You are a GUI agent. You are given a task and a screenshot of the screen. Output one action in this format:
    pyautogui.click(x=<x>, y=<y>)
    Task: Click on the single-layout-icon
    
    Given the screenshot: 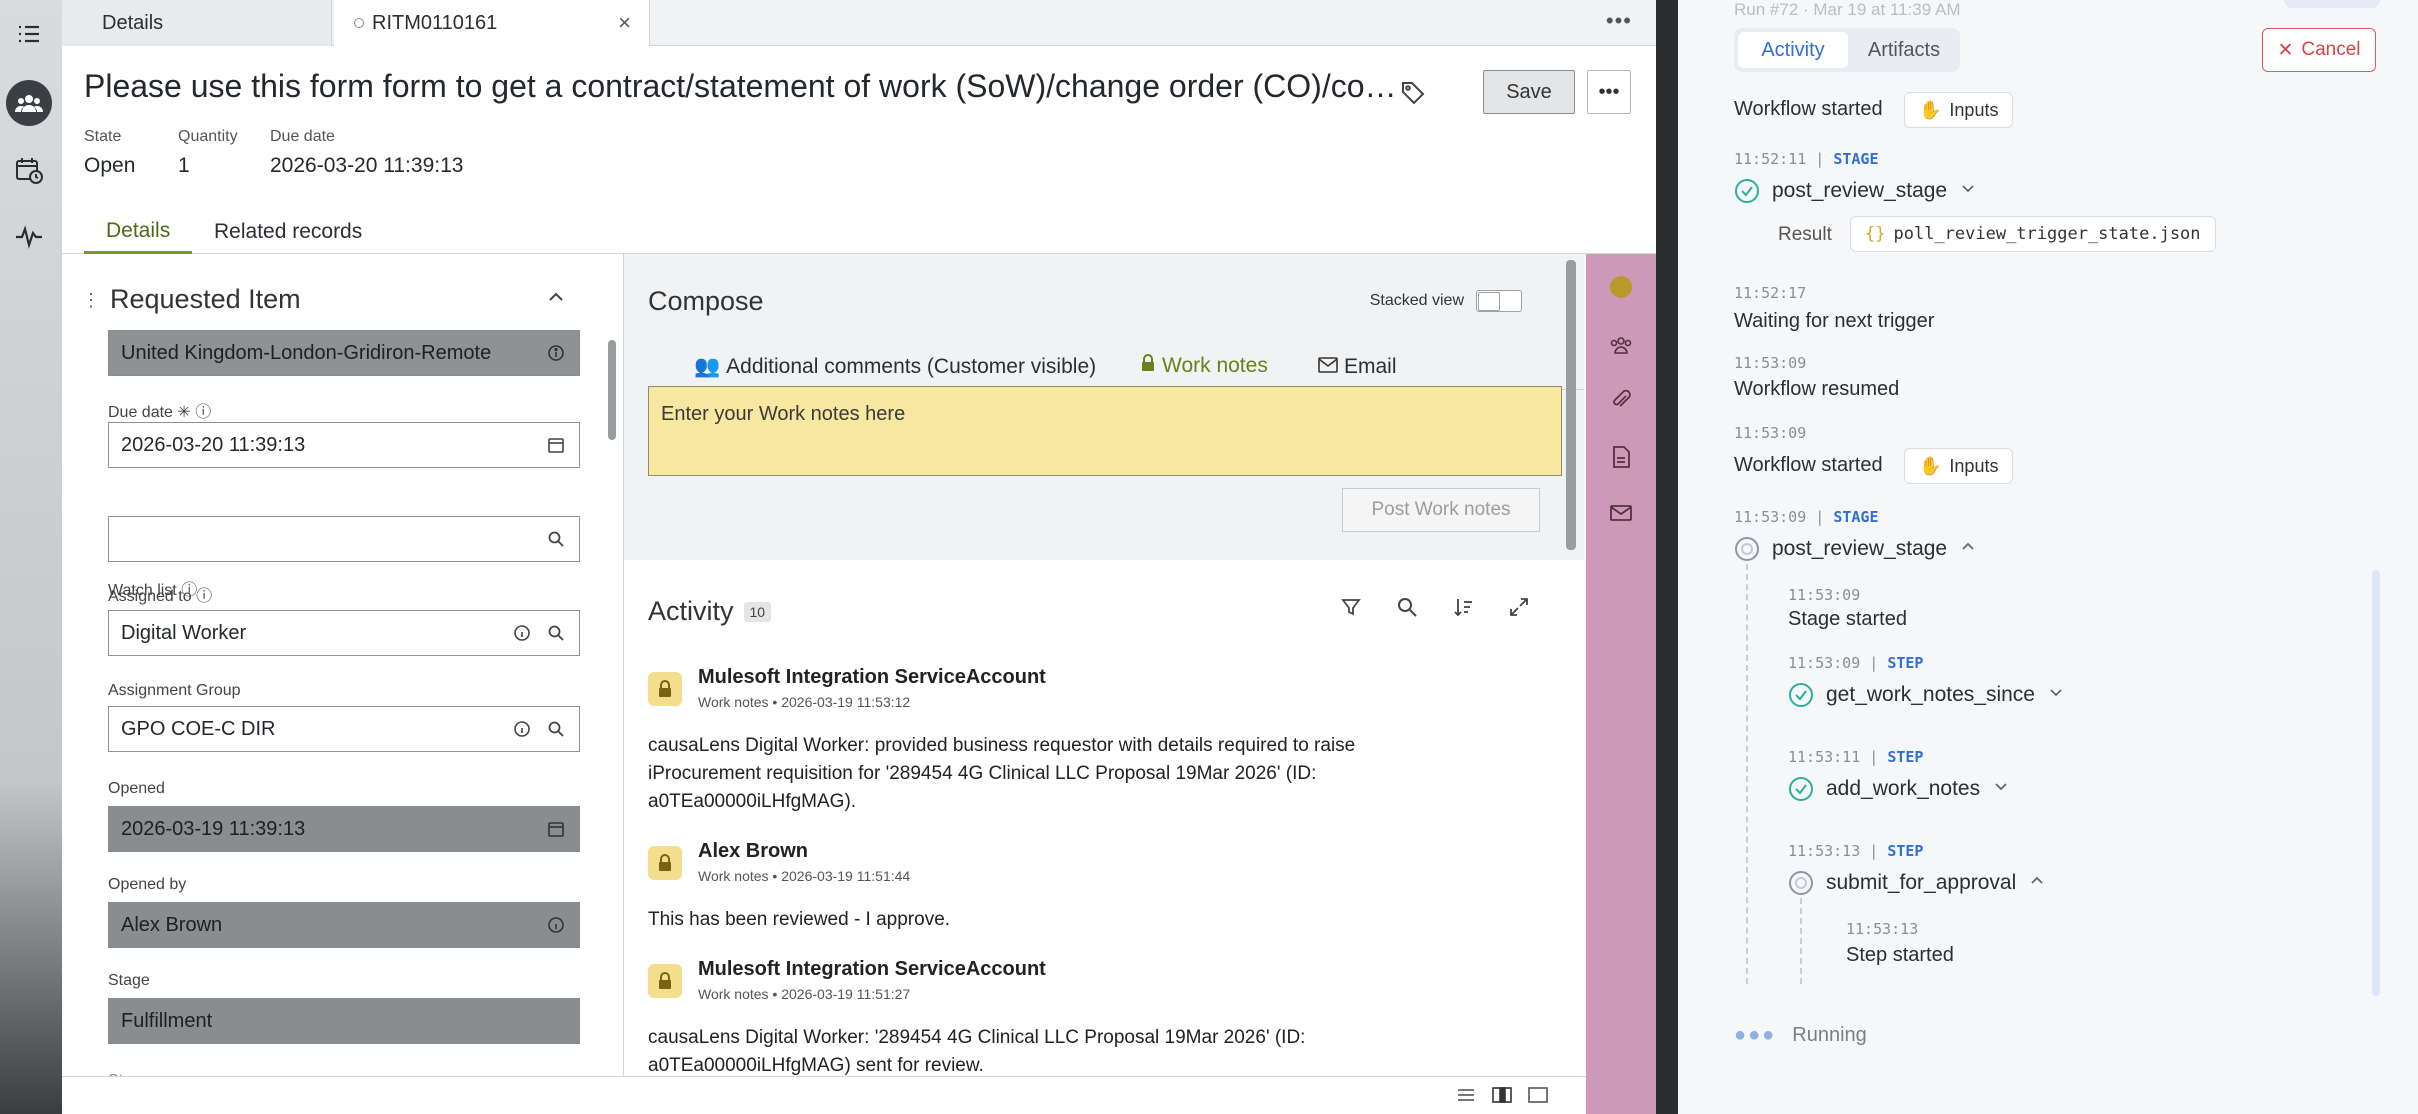 What is the action you would take?
    pyautogui.click(x=1539, y=1096)
    